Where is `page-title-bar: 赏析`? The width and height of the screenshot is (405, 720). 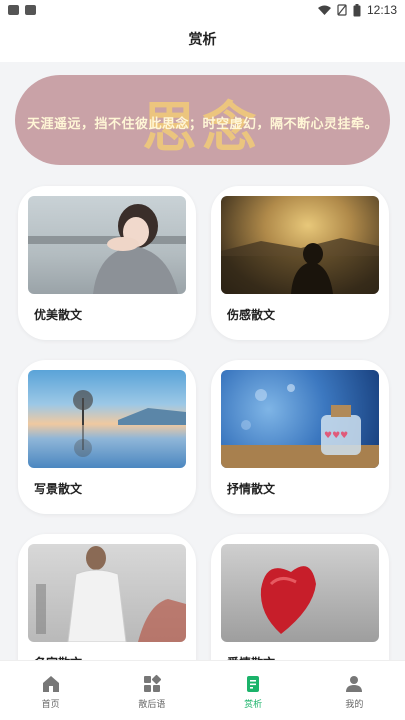
page-title-bar: 赏析 is located at coordinates (202, 42).